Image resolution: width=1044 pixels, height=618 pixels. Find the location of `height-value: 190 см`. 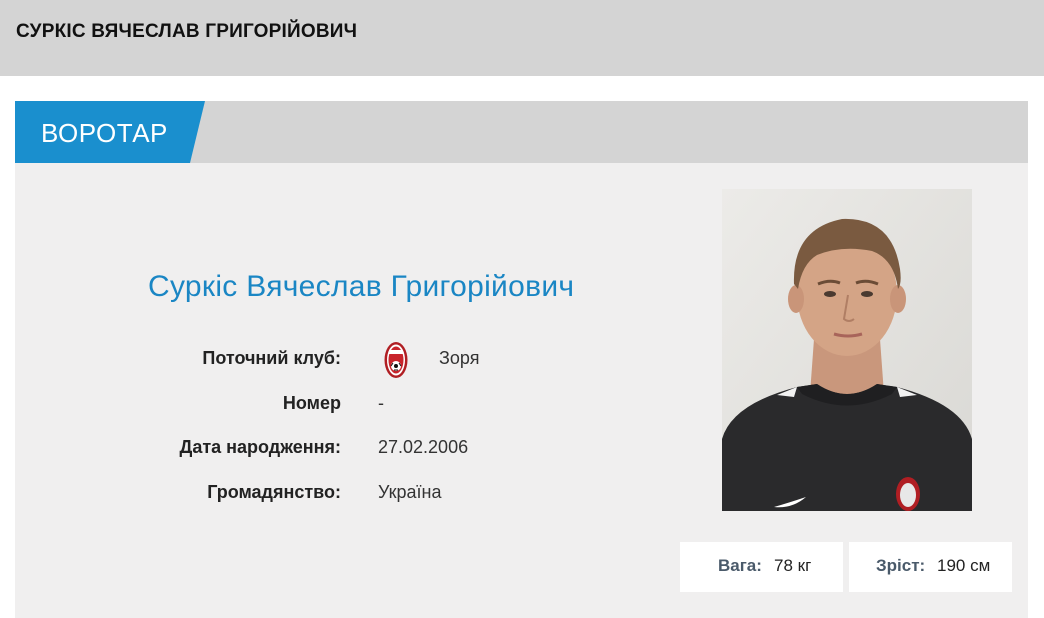

height-value: 190 см is located at coordinates (964, 565).